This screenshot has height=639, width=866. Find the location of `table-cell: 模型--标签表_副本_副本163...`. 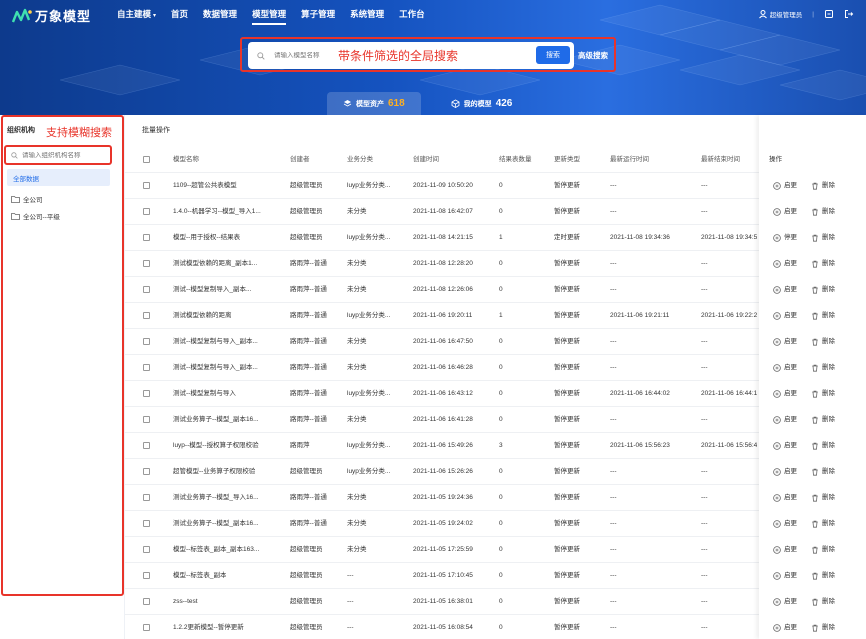

table-cell: 模型--标签表_副本_副本163... is located at coordinates (216, 550).